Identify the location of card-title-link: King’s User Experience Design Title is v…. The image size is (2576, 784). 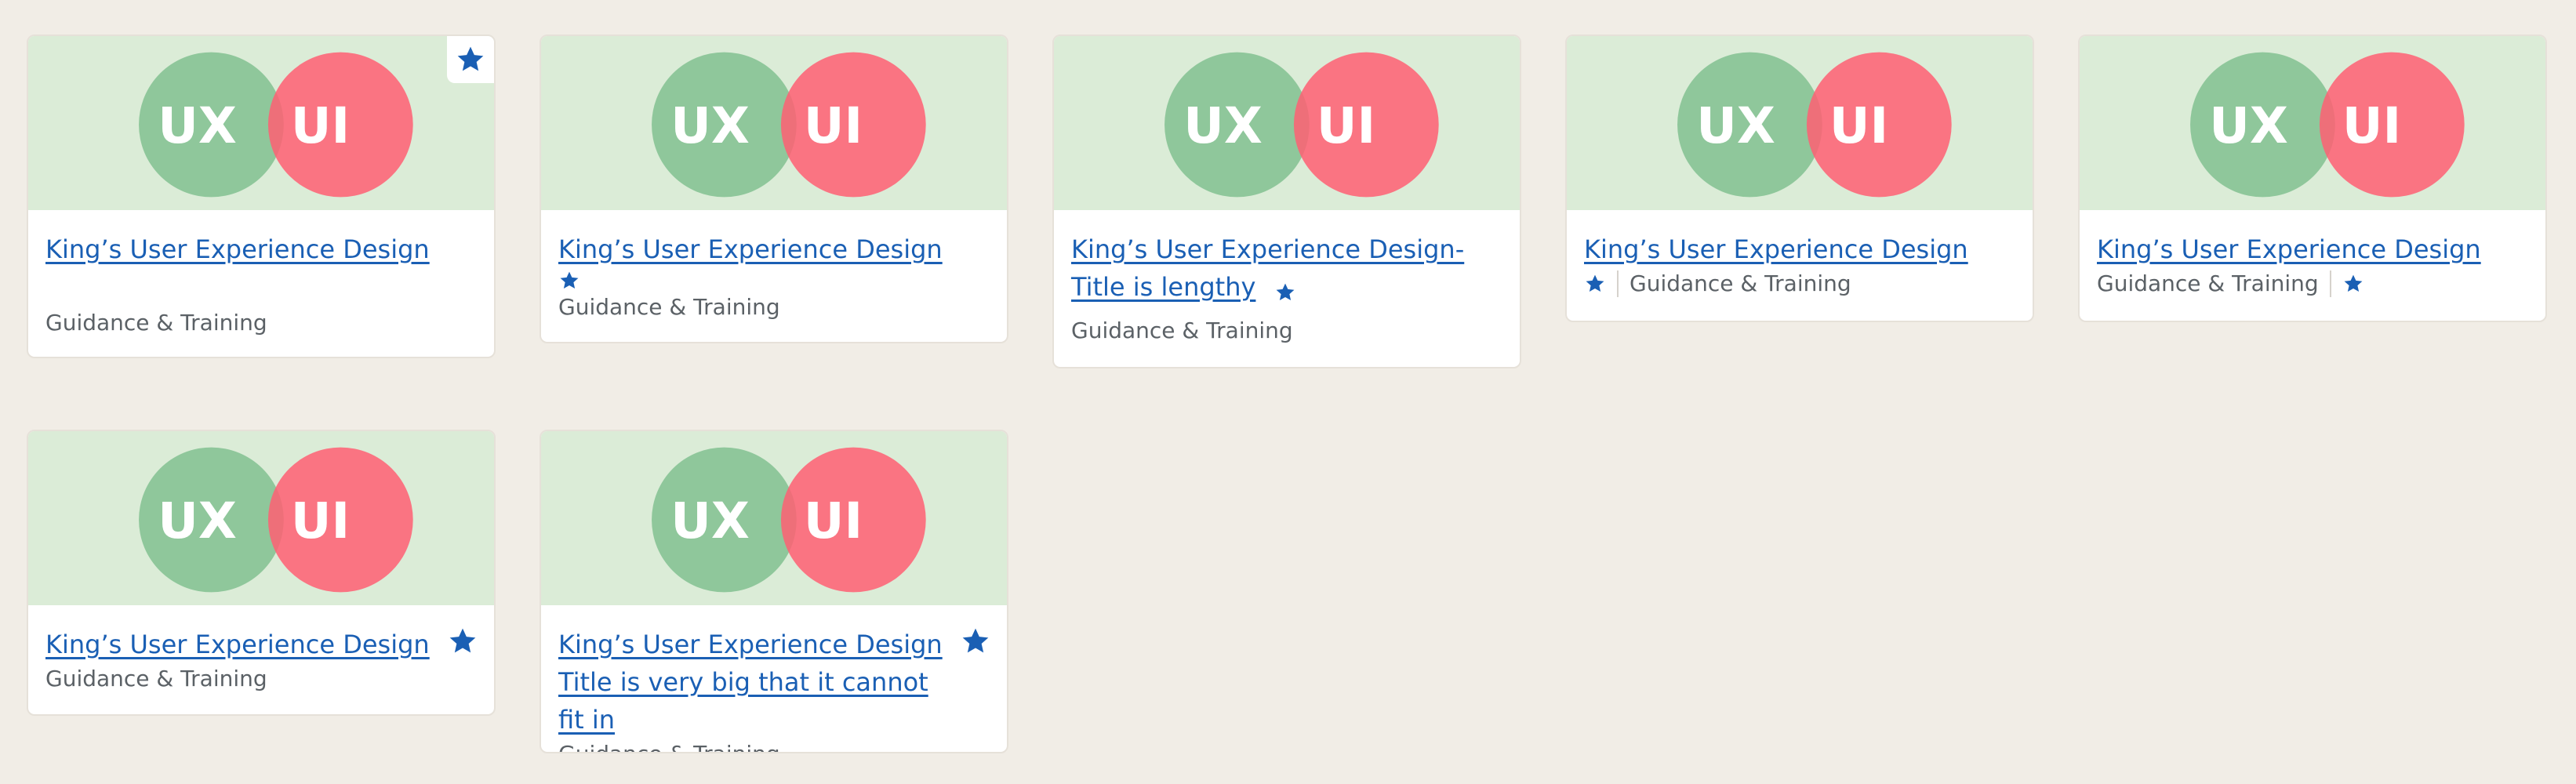
(750, 682).